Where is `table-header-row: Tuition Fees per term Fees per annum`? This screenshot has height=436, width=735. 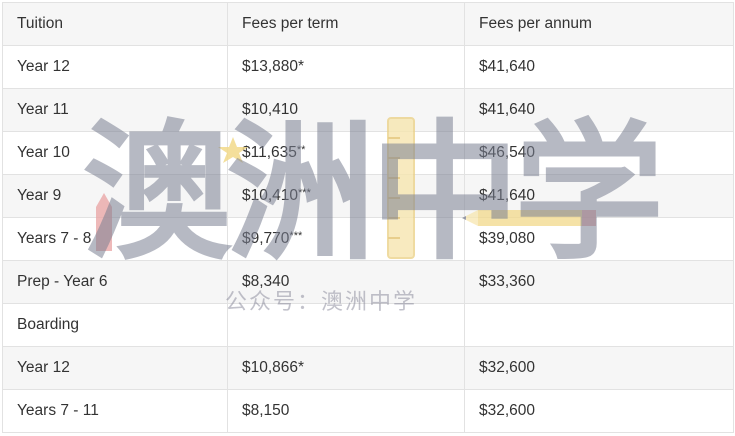
table-header-row: Tuition Fees per term Fees per annum is located at coordinates (368, 24).